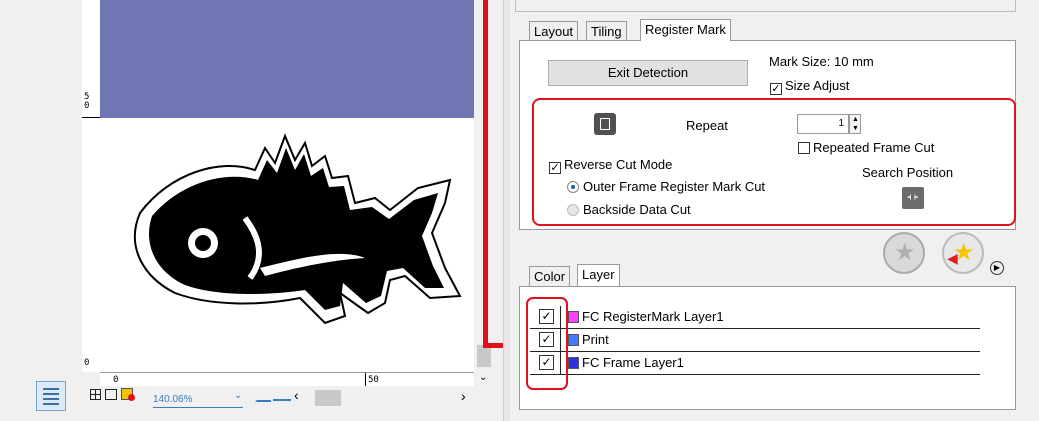  I want to click on repeated-frame-cut-checkbox: Repeated Frame Cut, so click(866, 147).